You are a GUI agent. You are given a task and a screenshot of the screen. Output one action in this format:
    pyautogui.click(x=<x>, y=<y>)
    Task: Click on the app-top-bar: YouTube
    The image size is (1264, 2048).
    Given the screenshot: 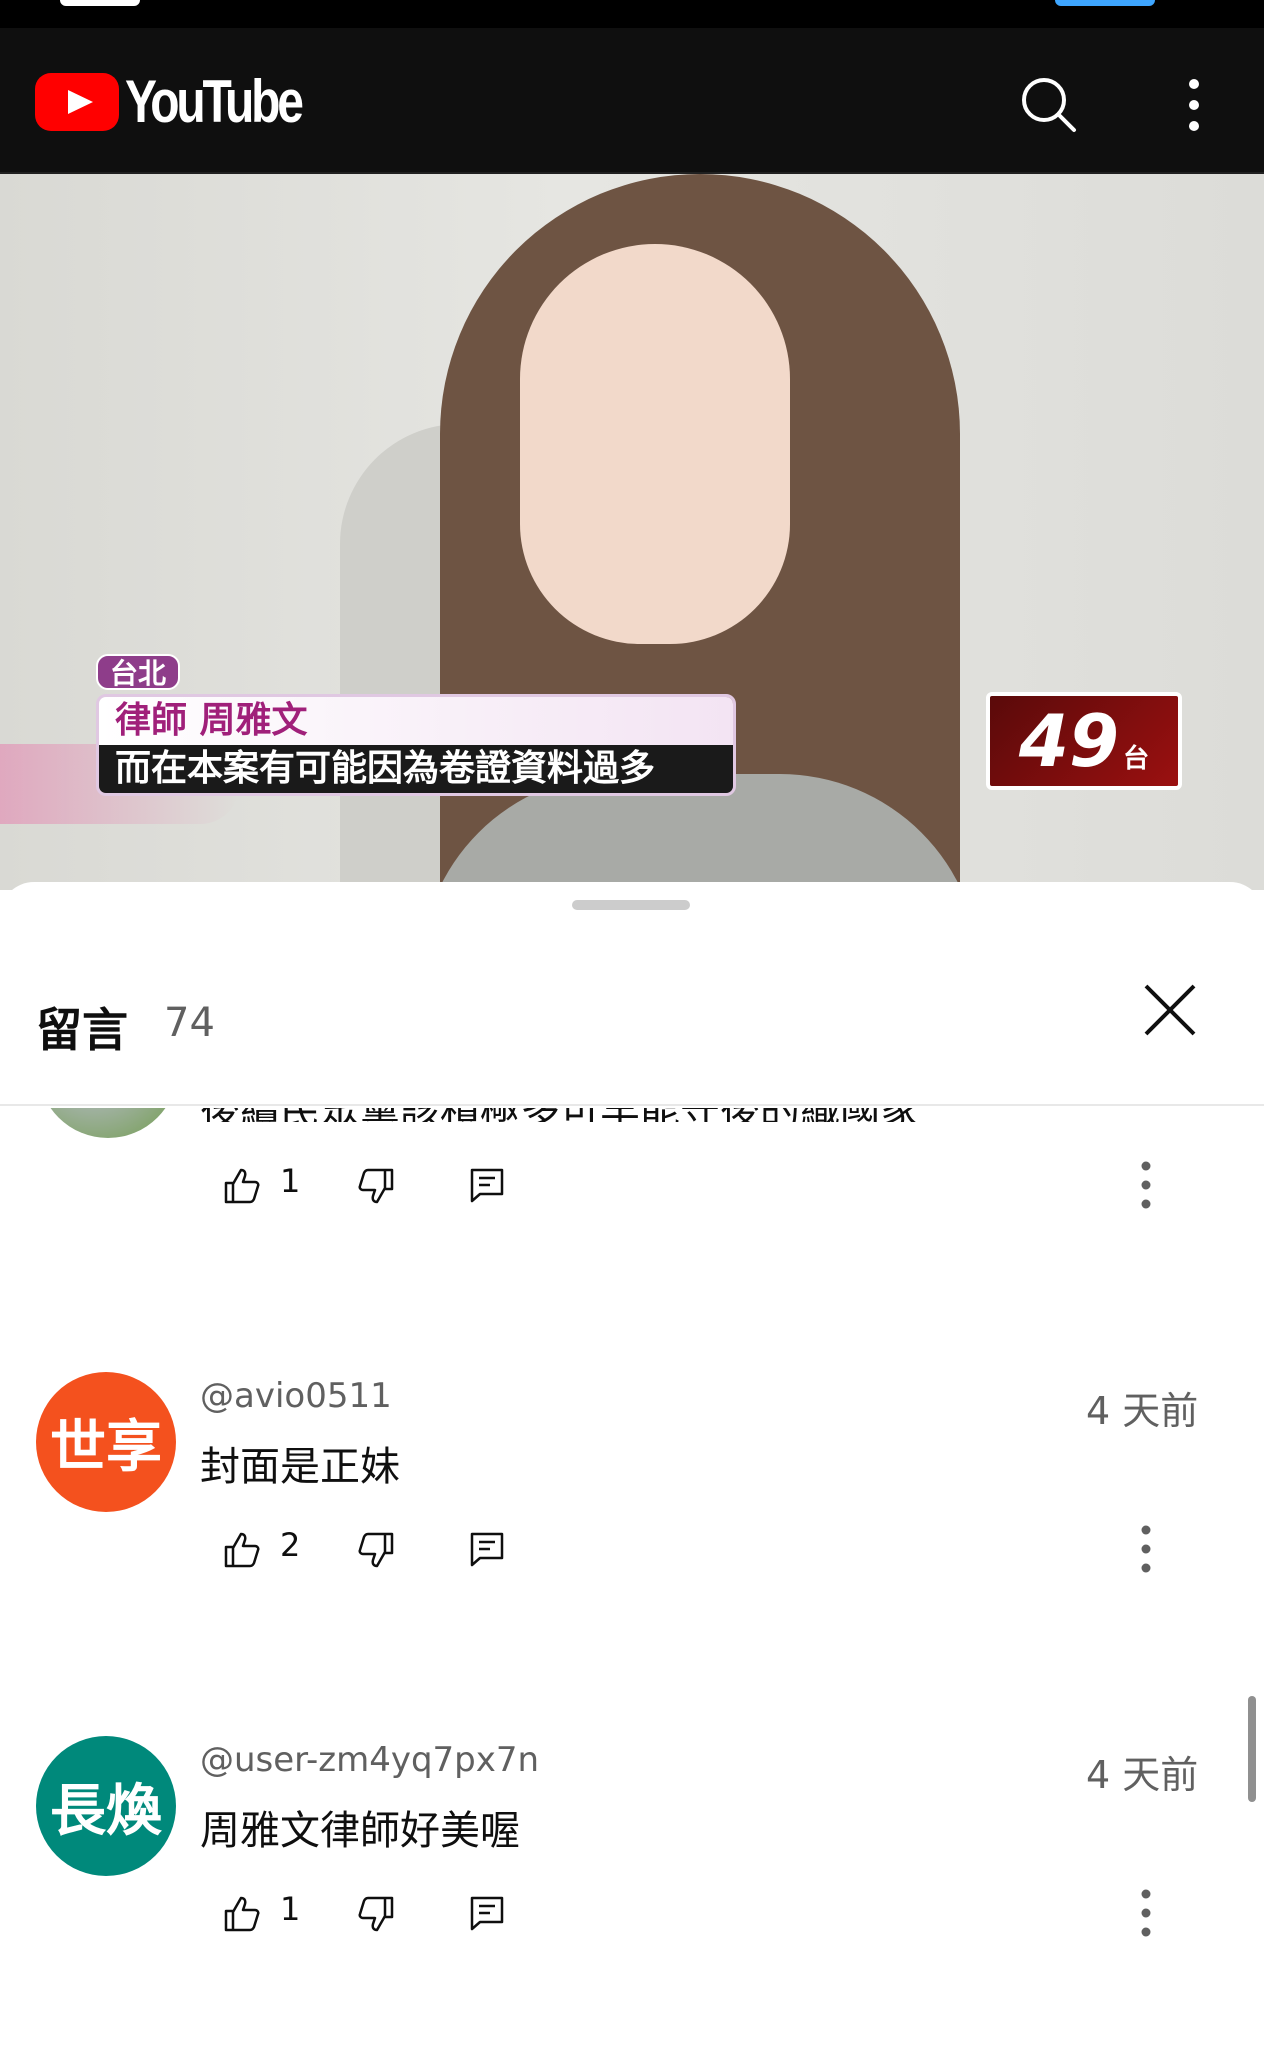 What is the action you would take?
    pyautogui.click(x=632, y=101)
    